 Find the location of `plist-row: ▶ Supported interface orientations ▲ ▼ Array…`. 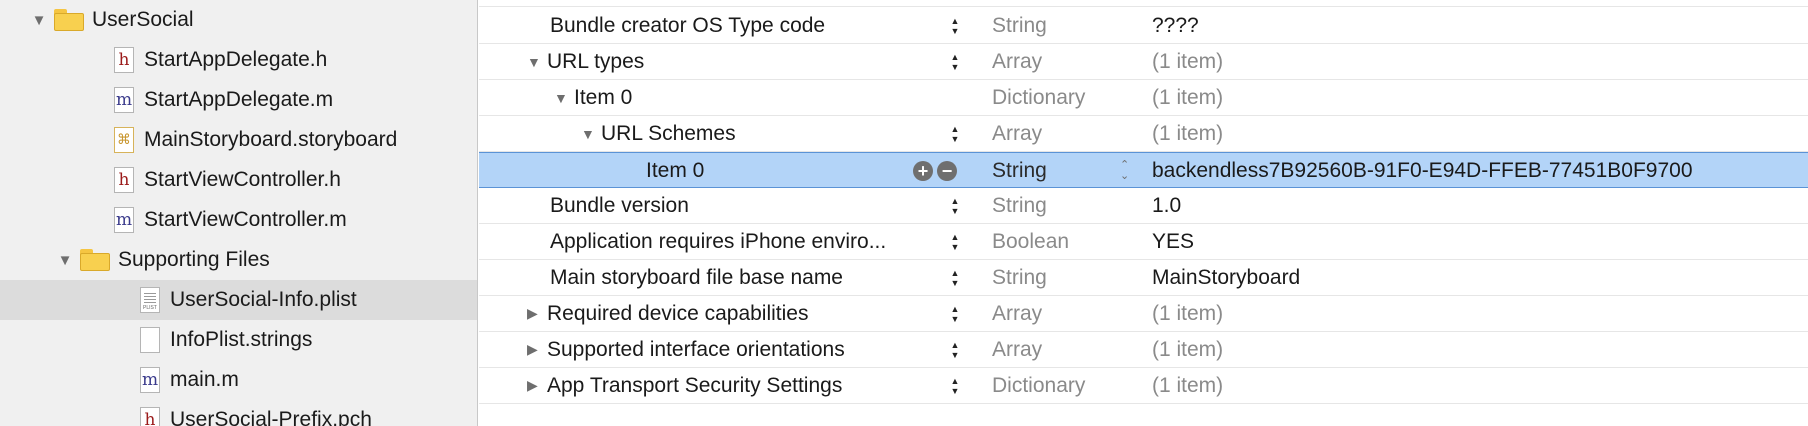

plist-row: ▶ Supported interface orientations ▲ ▼ Array… is located at coordinates (1143, 350).